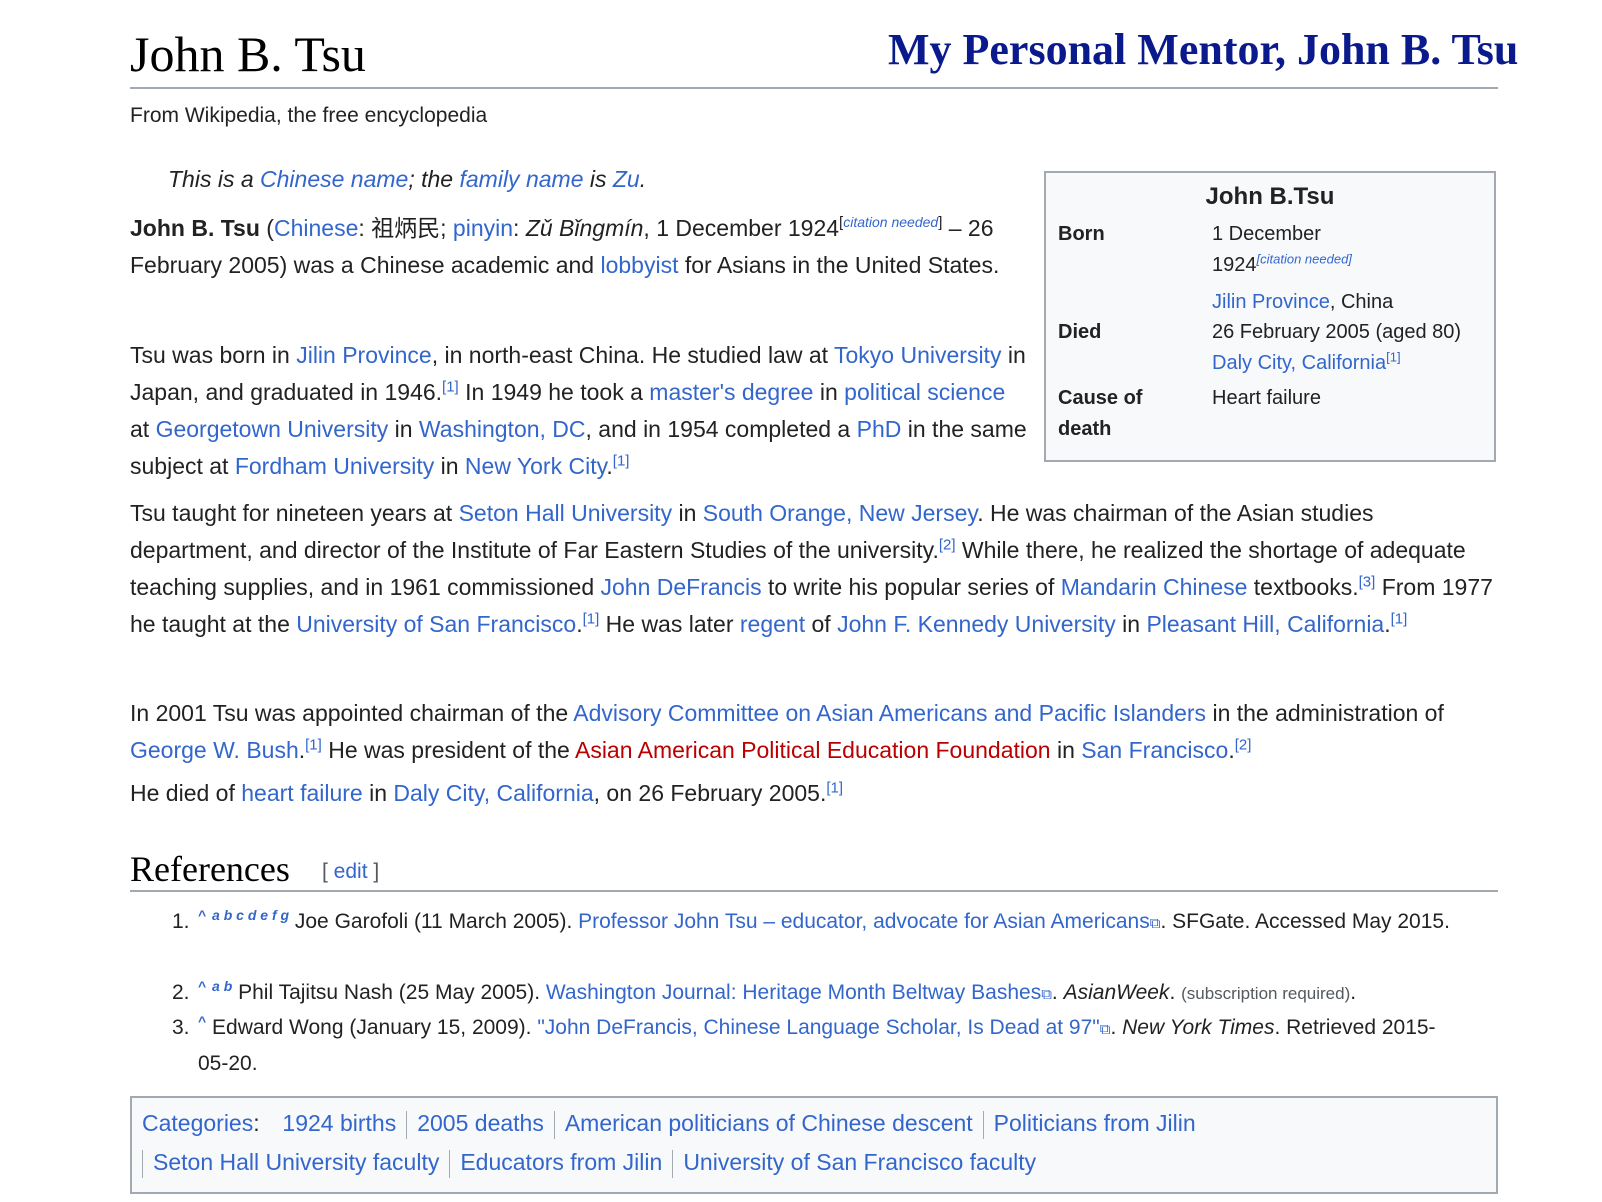 Image resolution: width=1602 pixels, height=1202 pixels. Describe the element at coordinates (626, 179) in the screenshot. I see `link-zu: Zu` at that location.